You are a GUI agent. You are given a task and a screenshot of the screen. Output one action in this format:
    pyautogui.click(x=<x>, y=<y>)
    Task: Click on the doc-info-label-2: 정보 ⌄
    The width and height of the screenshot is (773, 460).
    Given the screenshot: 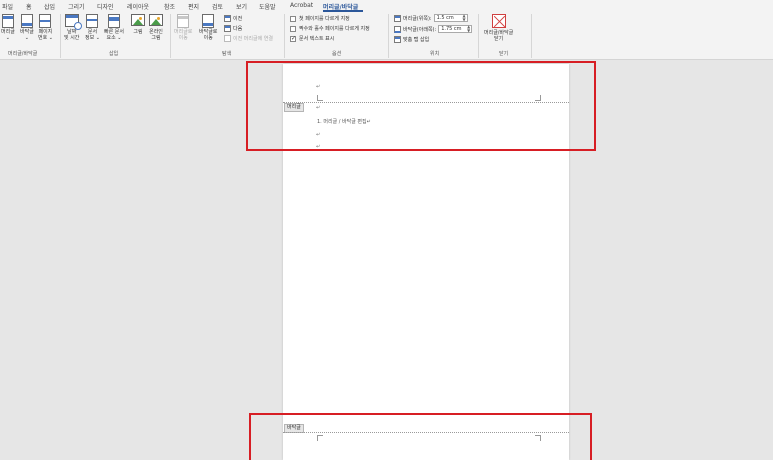 What is the action you would take?
    pyautogui.click(x=92, y=38)
    